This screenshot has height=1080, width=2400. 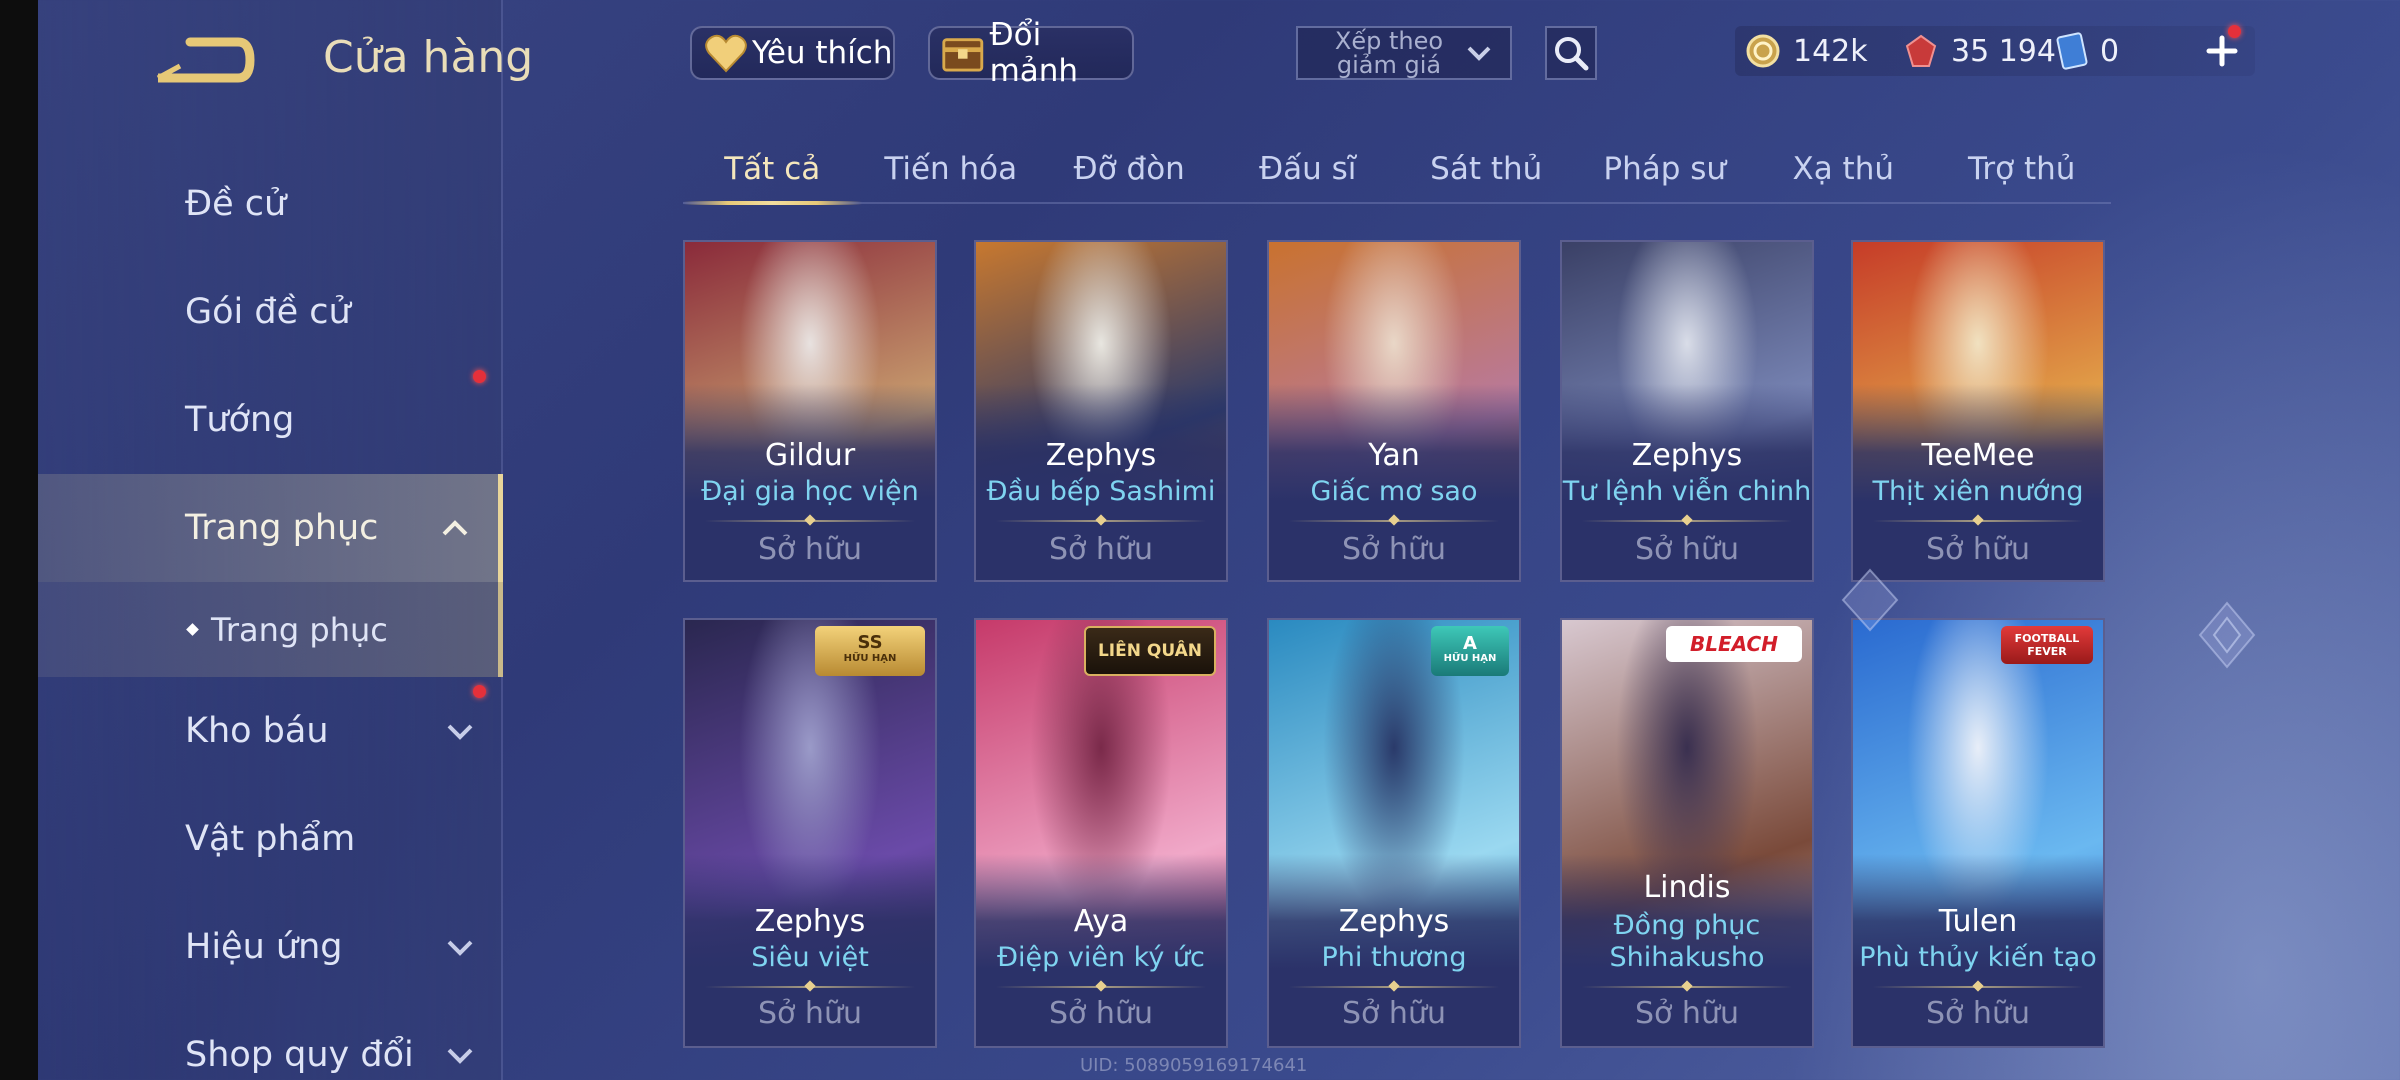 What do you see at coordinates (1687, 411) in the screenshot?
I see `skin-card: Zephys Tư lệnh viễn chinh Sở hữu` at bounding box center [1687, 411].